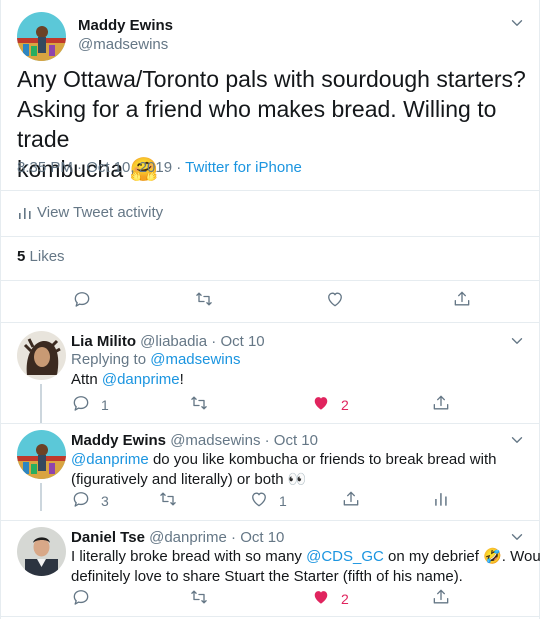 The height and width of the screenshot is (619, 540). Describe the element at coordinates (47, 256) in the screenshot. I see `likes-label: Likes` at that location.